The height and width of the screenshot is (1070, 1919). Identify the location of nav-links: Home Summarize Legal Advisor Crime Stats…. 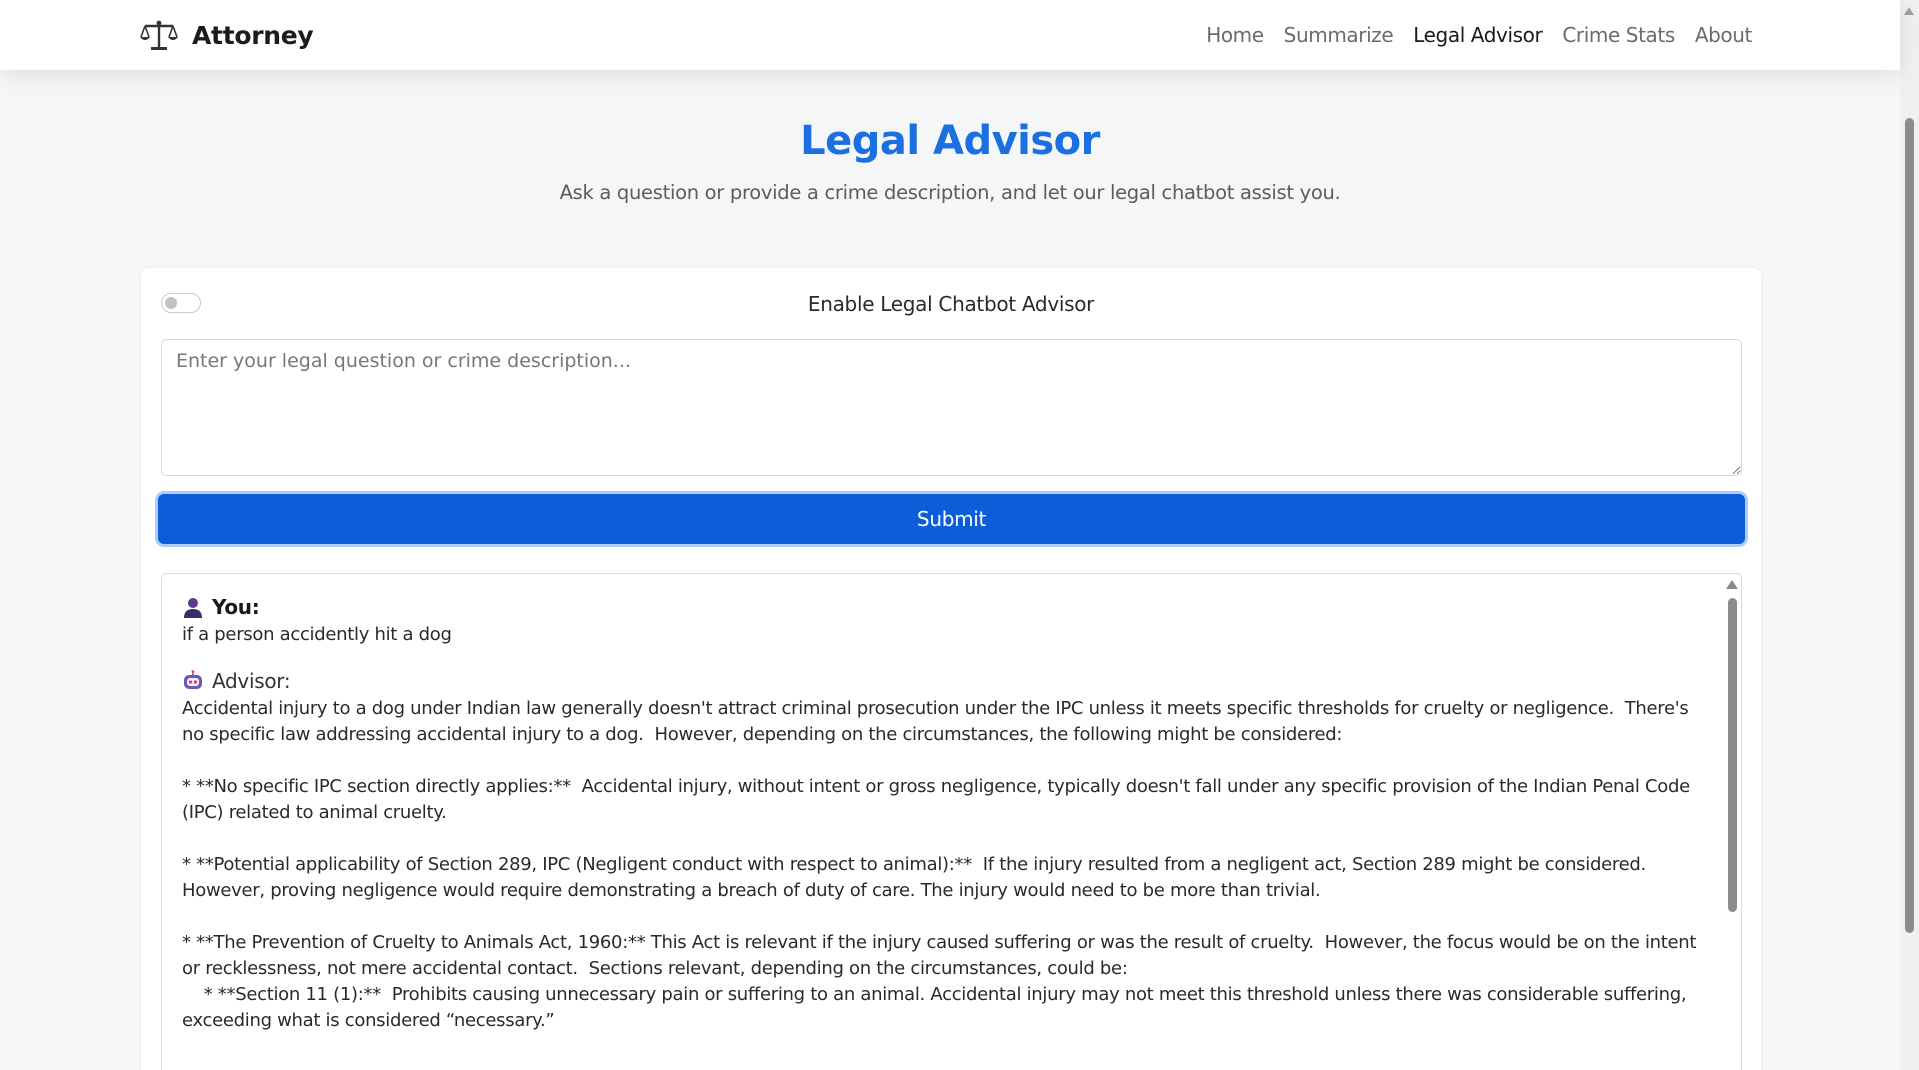
(1479, 35).